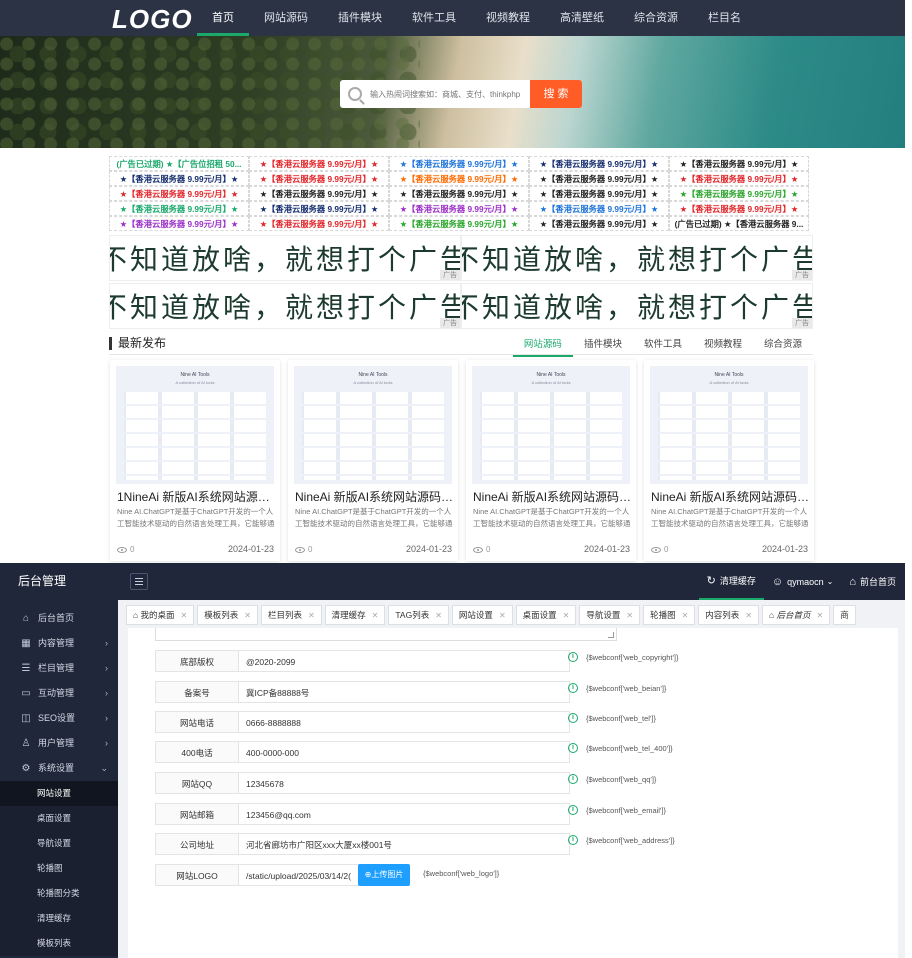 The image size is (912, 958). Describe the element at coordinates (404, 783) in the screenshot. I see `field-input: 12345678` at that location.